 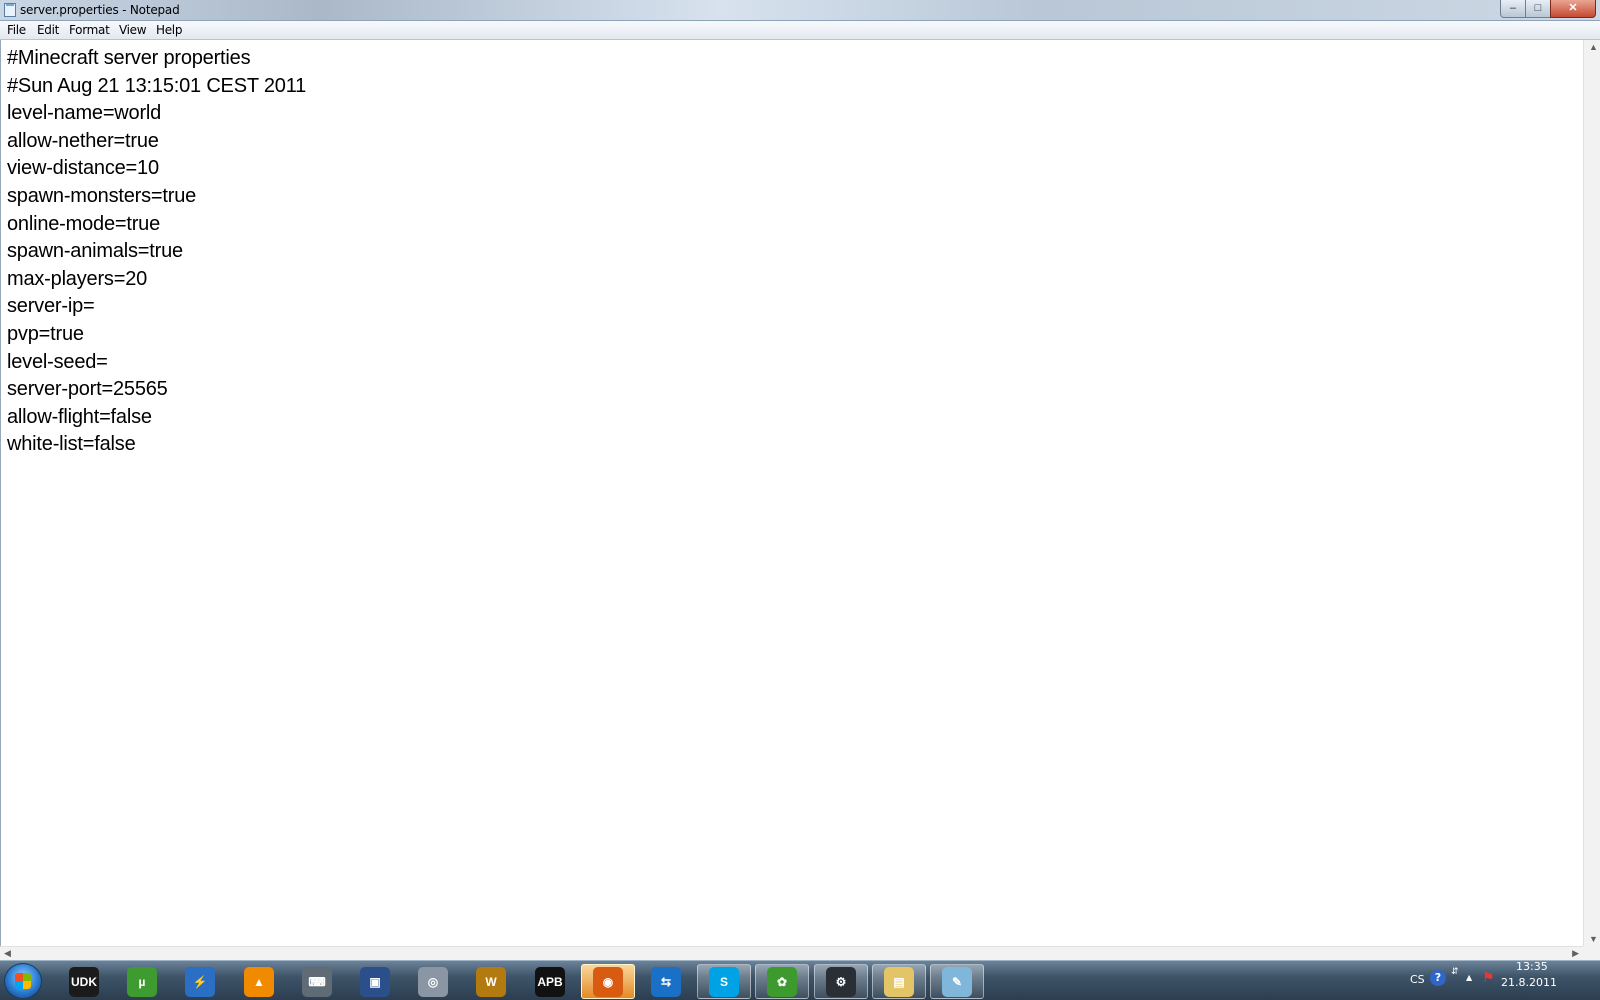 I want to click on text-line: server-ip=, so click(x=51, y=306).